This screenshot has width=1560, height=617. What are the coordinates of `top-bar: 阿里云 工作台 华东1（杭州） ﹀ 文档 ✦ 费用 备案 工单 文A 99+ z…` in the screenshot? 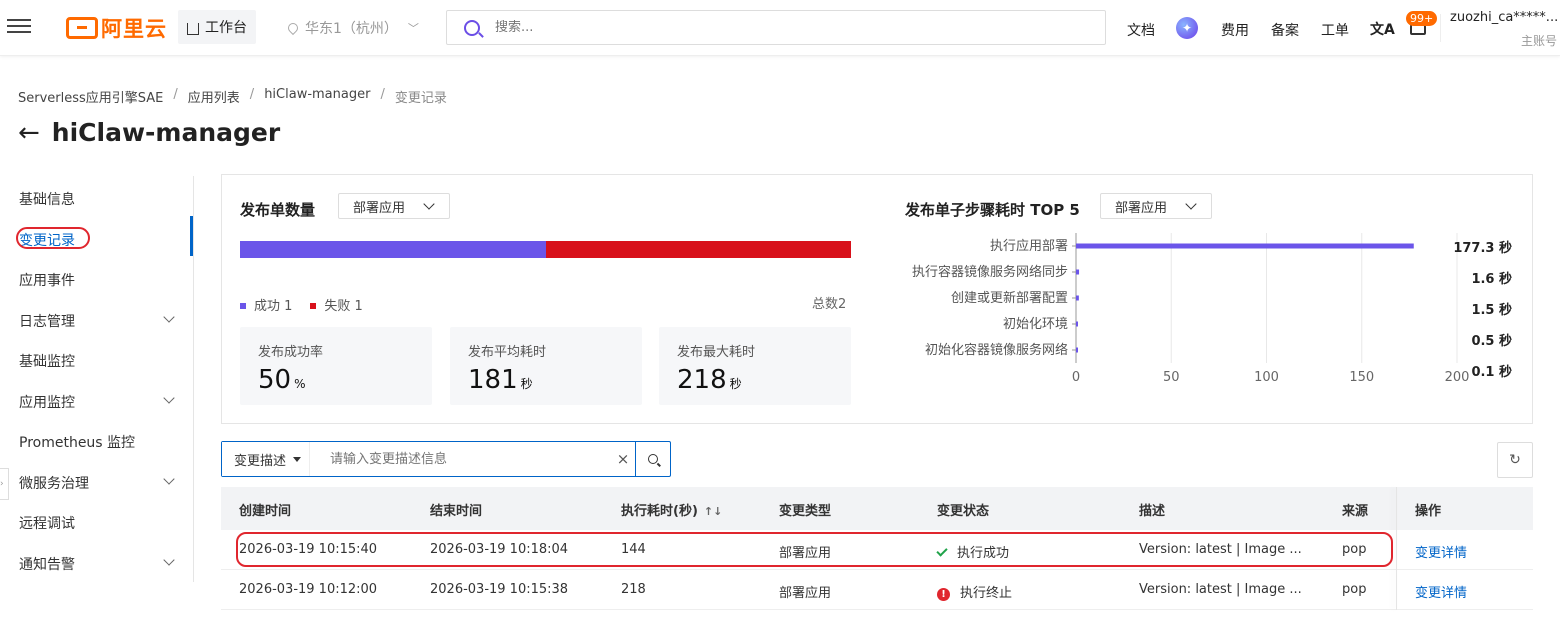 It's located at (780, 28).